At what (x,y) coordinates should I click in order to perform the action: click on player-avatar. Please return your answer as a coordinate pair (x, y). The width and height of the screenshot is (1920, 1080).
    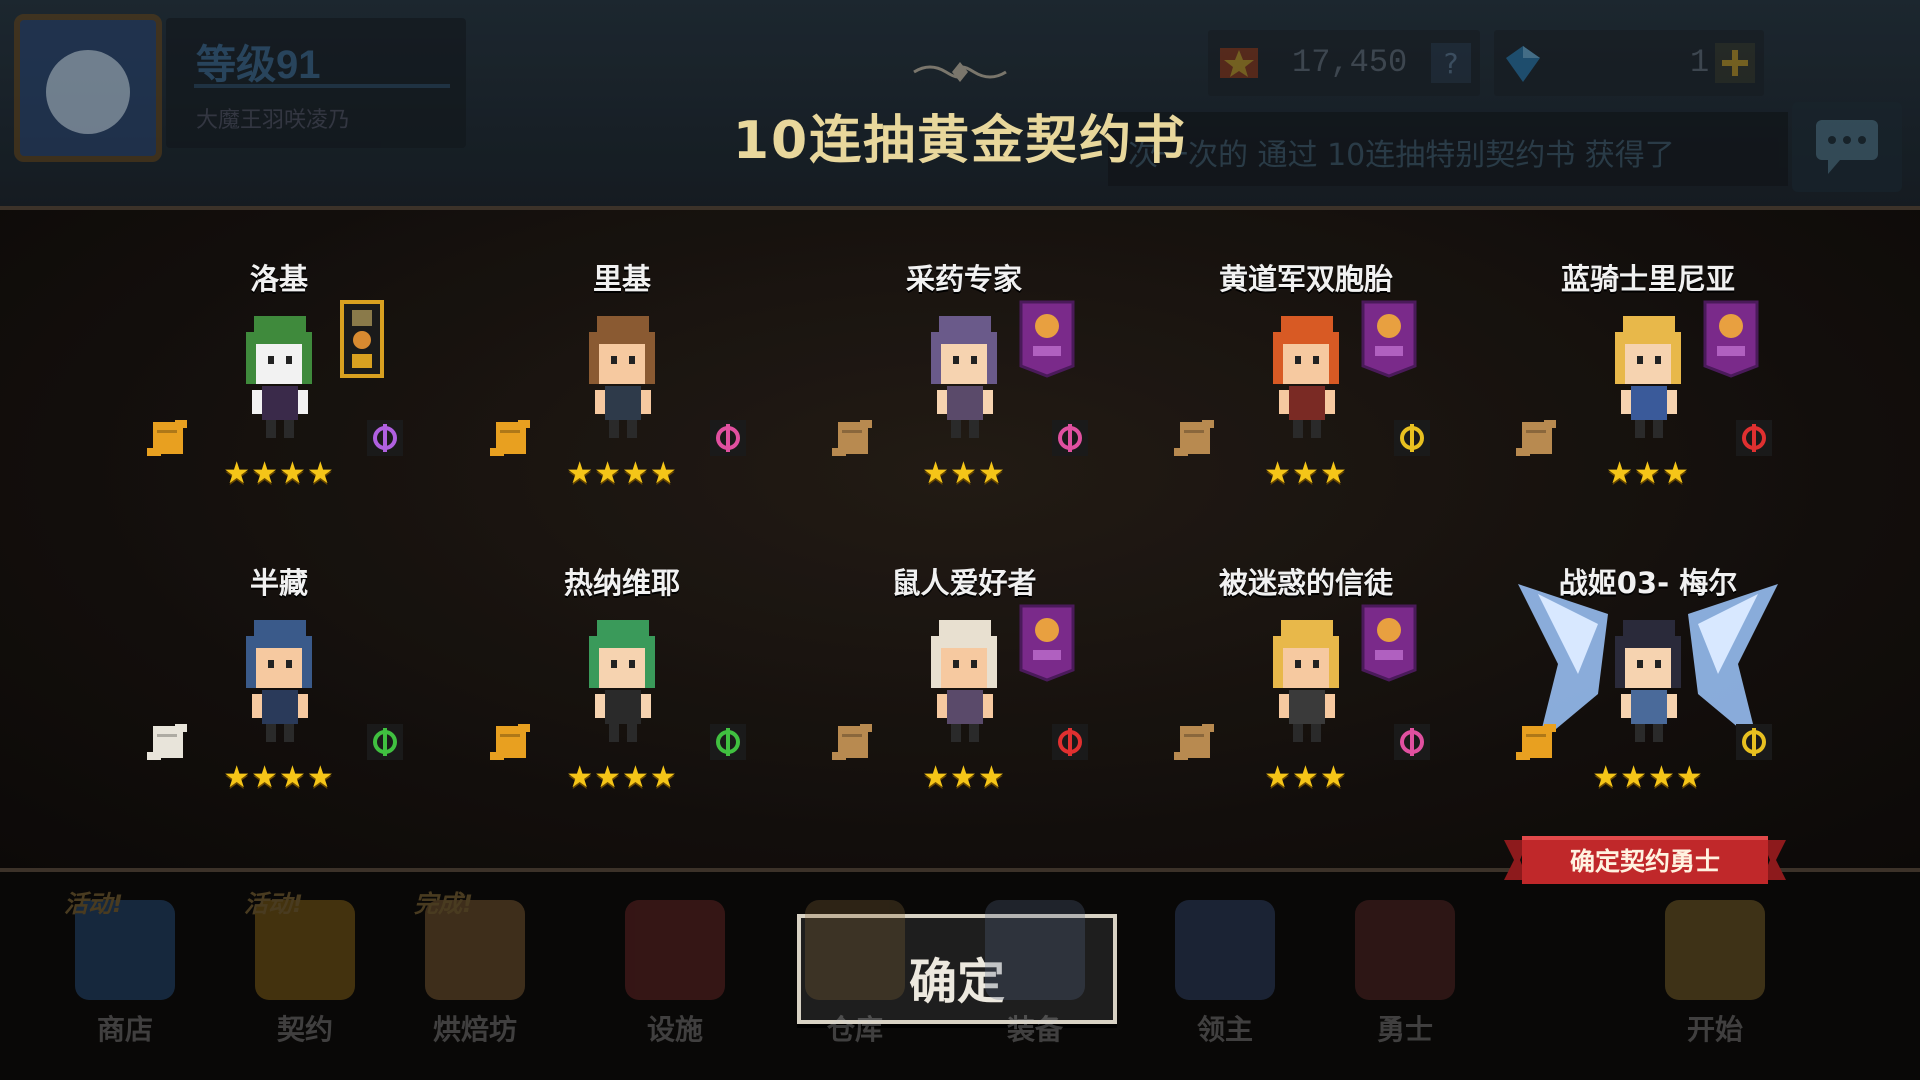
    Looking at the image, I should click on (88, 88).